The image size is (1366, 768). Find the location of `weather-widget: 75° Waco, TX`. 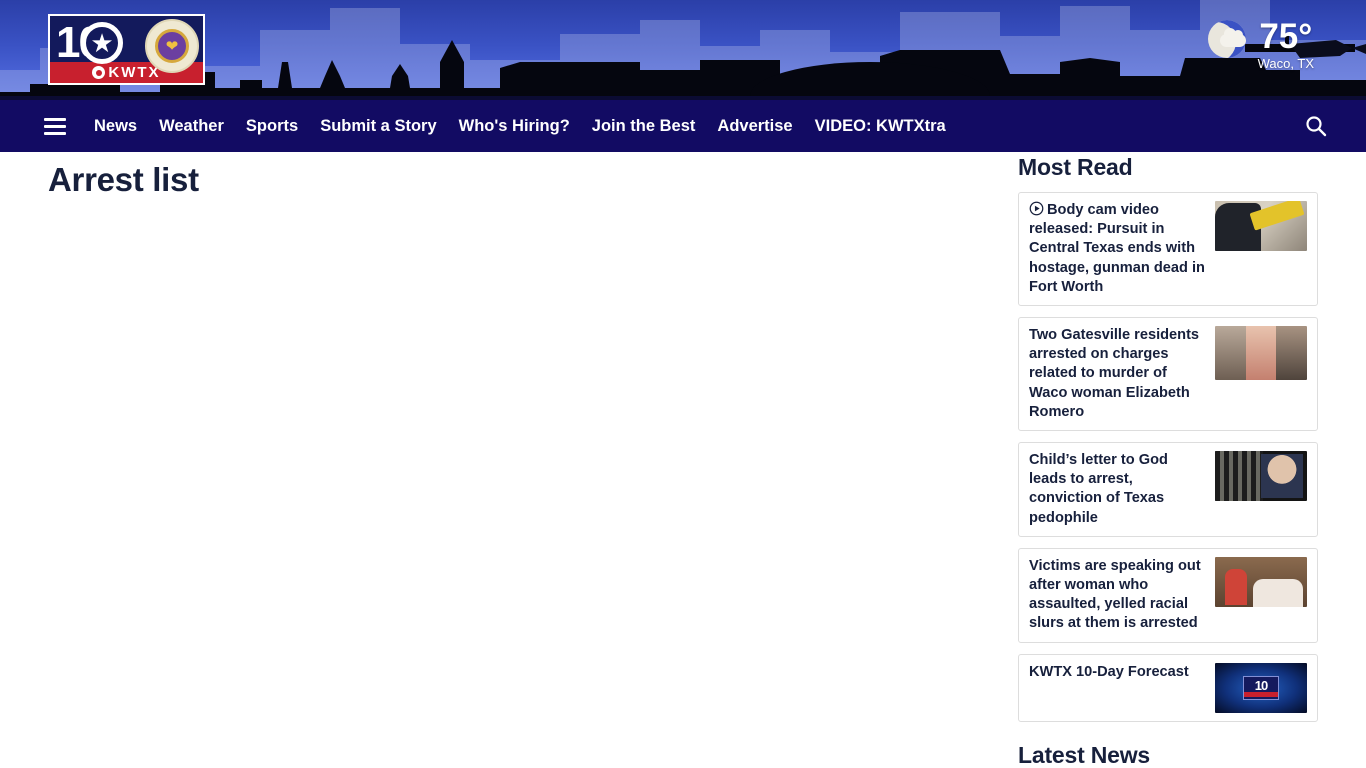

weather-widget: 75° Waco, TX is located at coordinates (1260, 44).